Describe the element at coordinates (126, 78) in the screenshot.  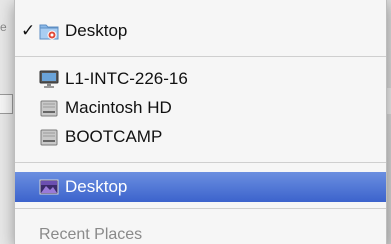
I see `menu-item-label: L1-INTC-226-16` at that location.